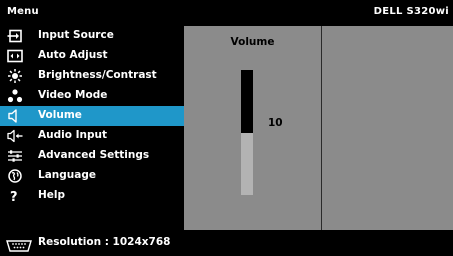  Describe the element at coordinates (15, 156) in the screenshot. I see `advanced-settings-icon` at that location.